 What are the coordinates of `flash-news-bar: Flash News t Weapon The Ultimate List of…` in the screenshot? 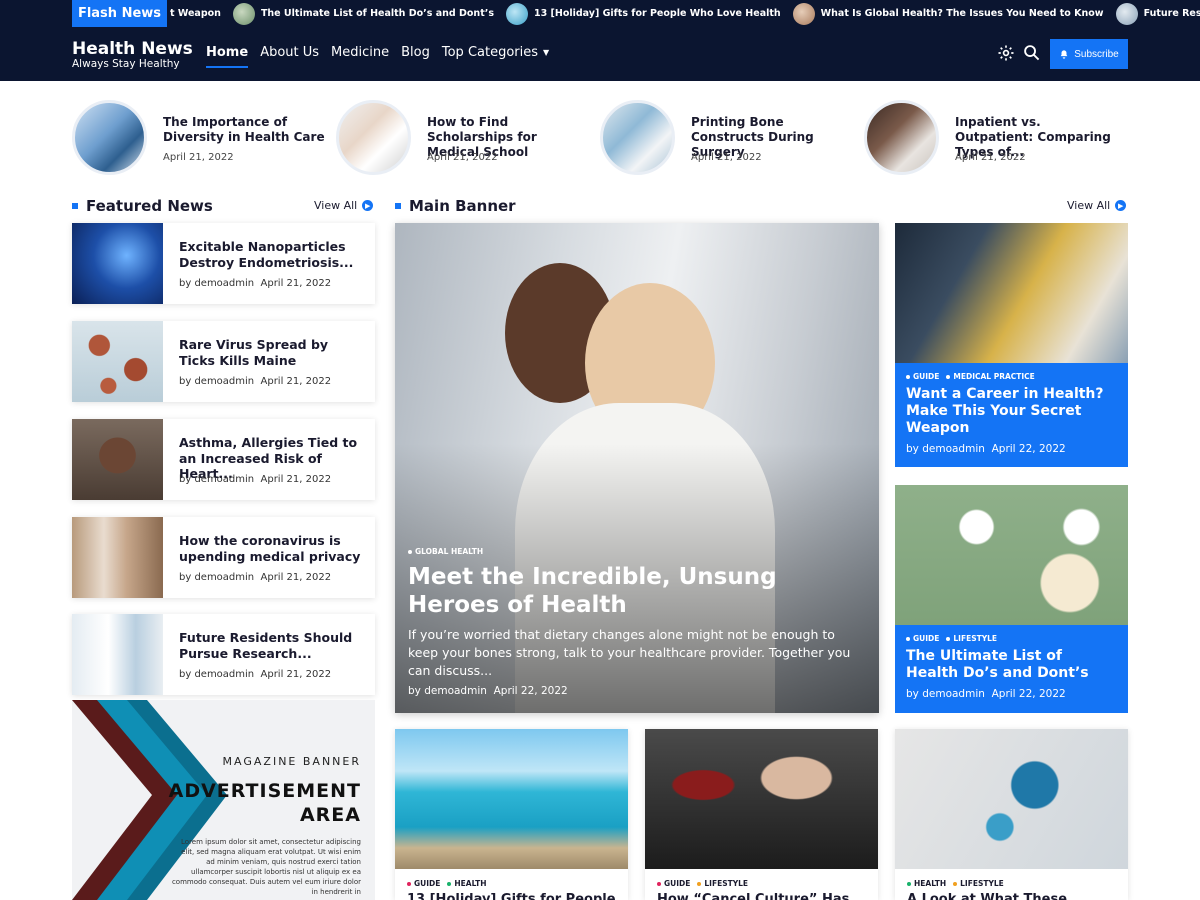 It's located at (600, 13).